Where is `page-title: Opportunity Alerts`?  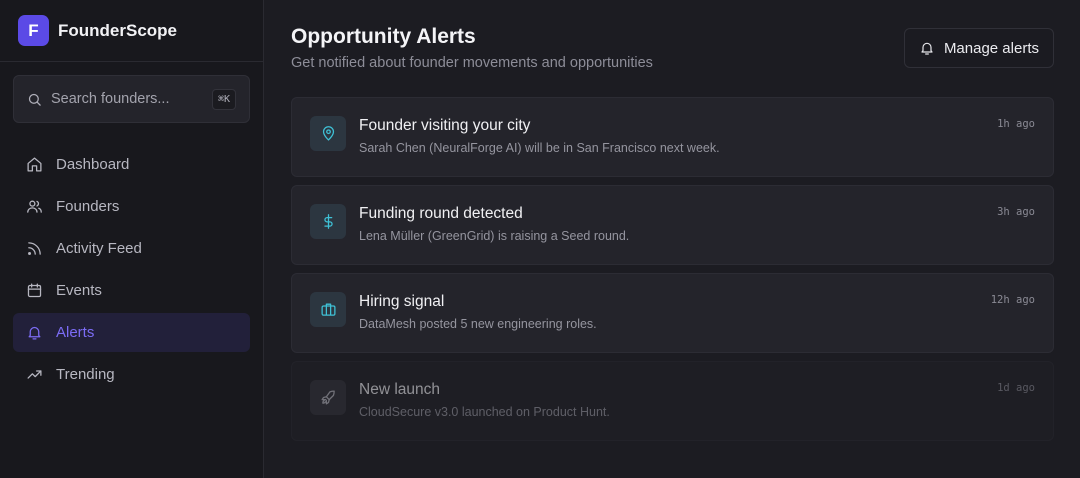
page-title: Opportunity Alerts is located at coordinates (383, 36).